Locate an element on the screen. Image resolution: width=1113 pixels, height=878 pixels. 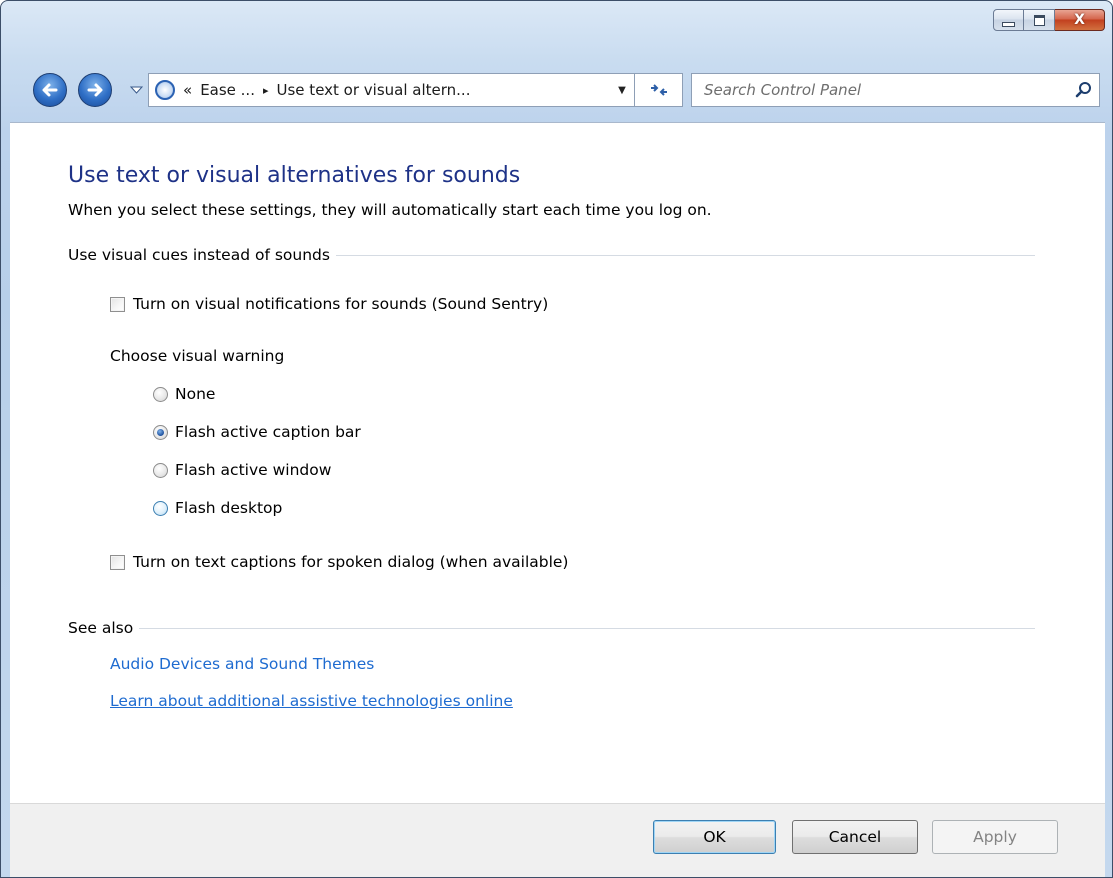
caption-buttons: X is located at coordinates (1049, 20).